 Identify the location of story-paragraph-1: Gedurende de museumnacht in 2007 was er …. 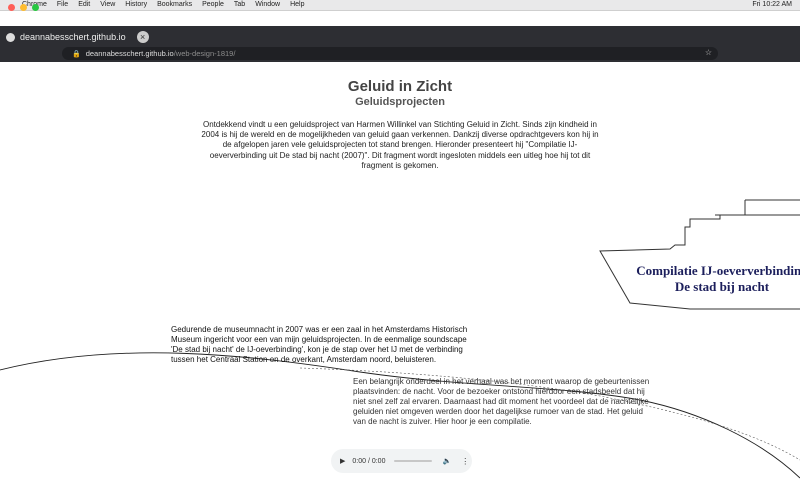
(319, 344).